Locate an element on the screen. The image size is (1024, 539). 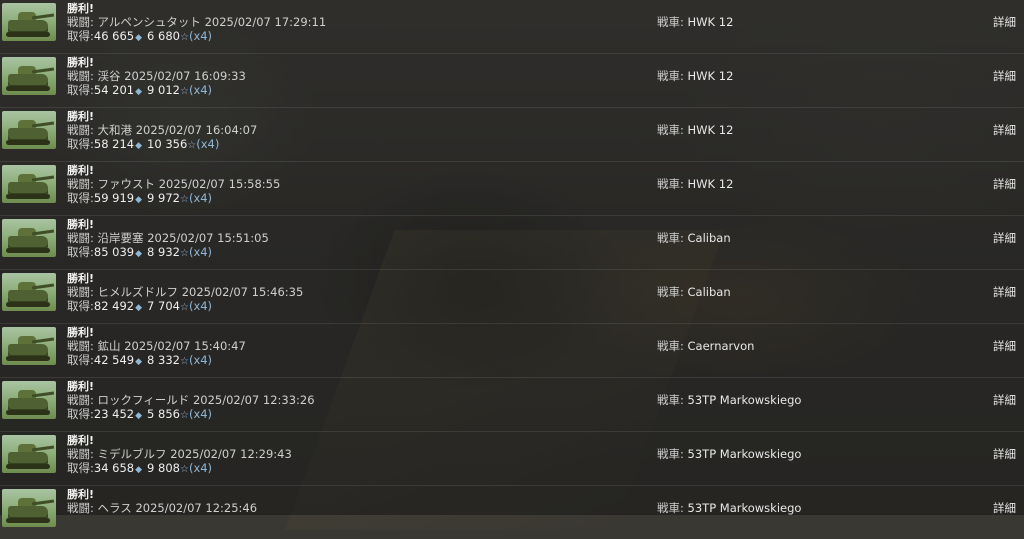
battle-datetime: 2025/02/07 17:29:11 is located at coordinates (265, 22).